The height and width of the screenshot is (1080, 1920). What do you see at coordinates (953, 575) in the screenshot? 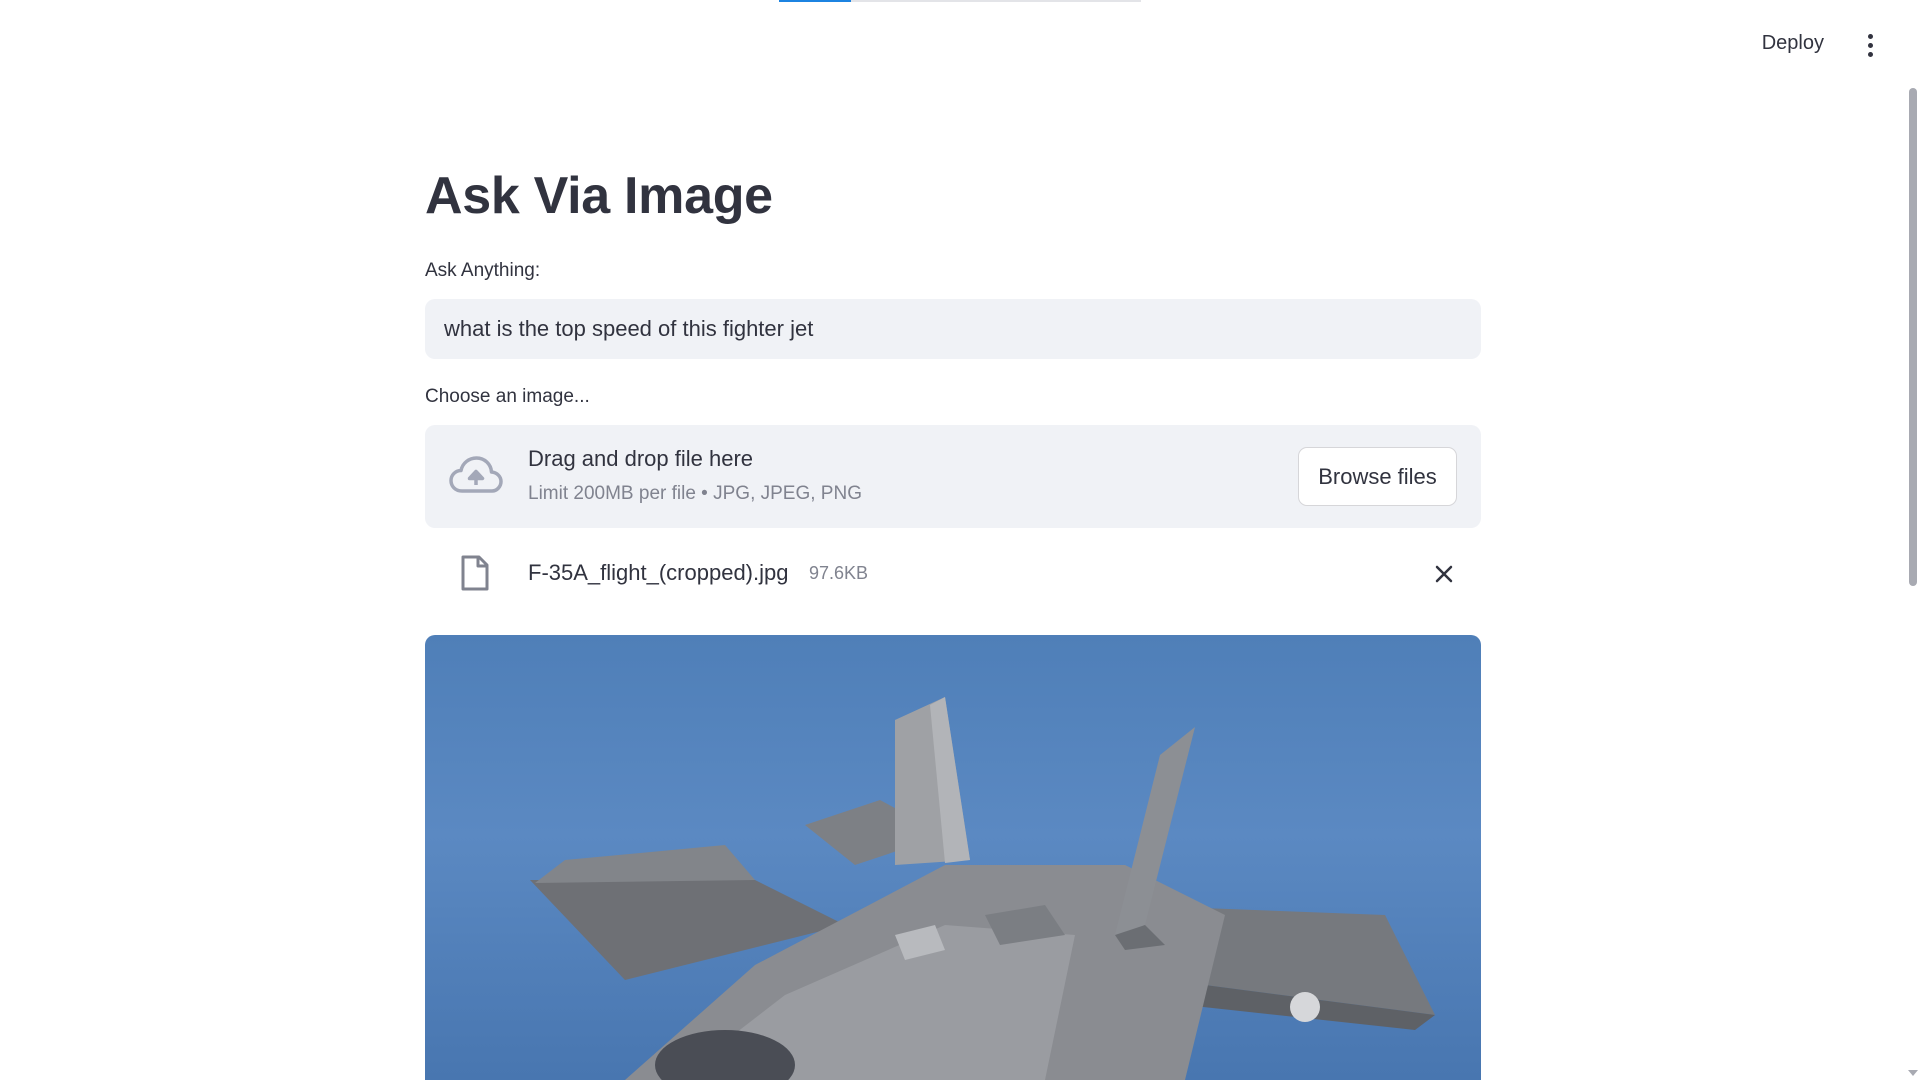
I see `uploaded-file-row: F-35A_flight_(cropped).jpg 97.6KB` at bounding box center [953, 575].